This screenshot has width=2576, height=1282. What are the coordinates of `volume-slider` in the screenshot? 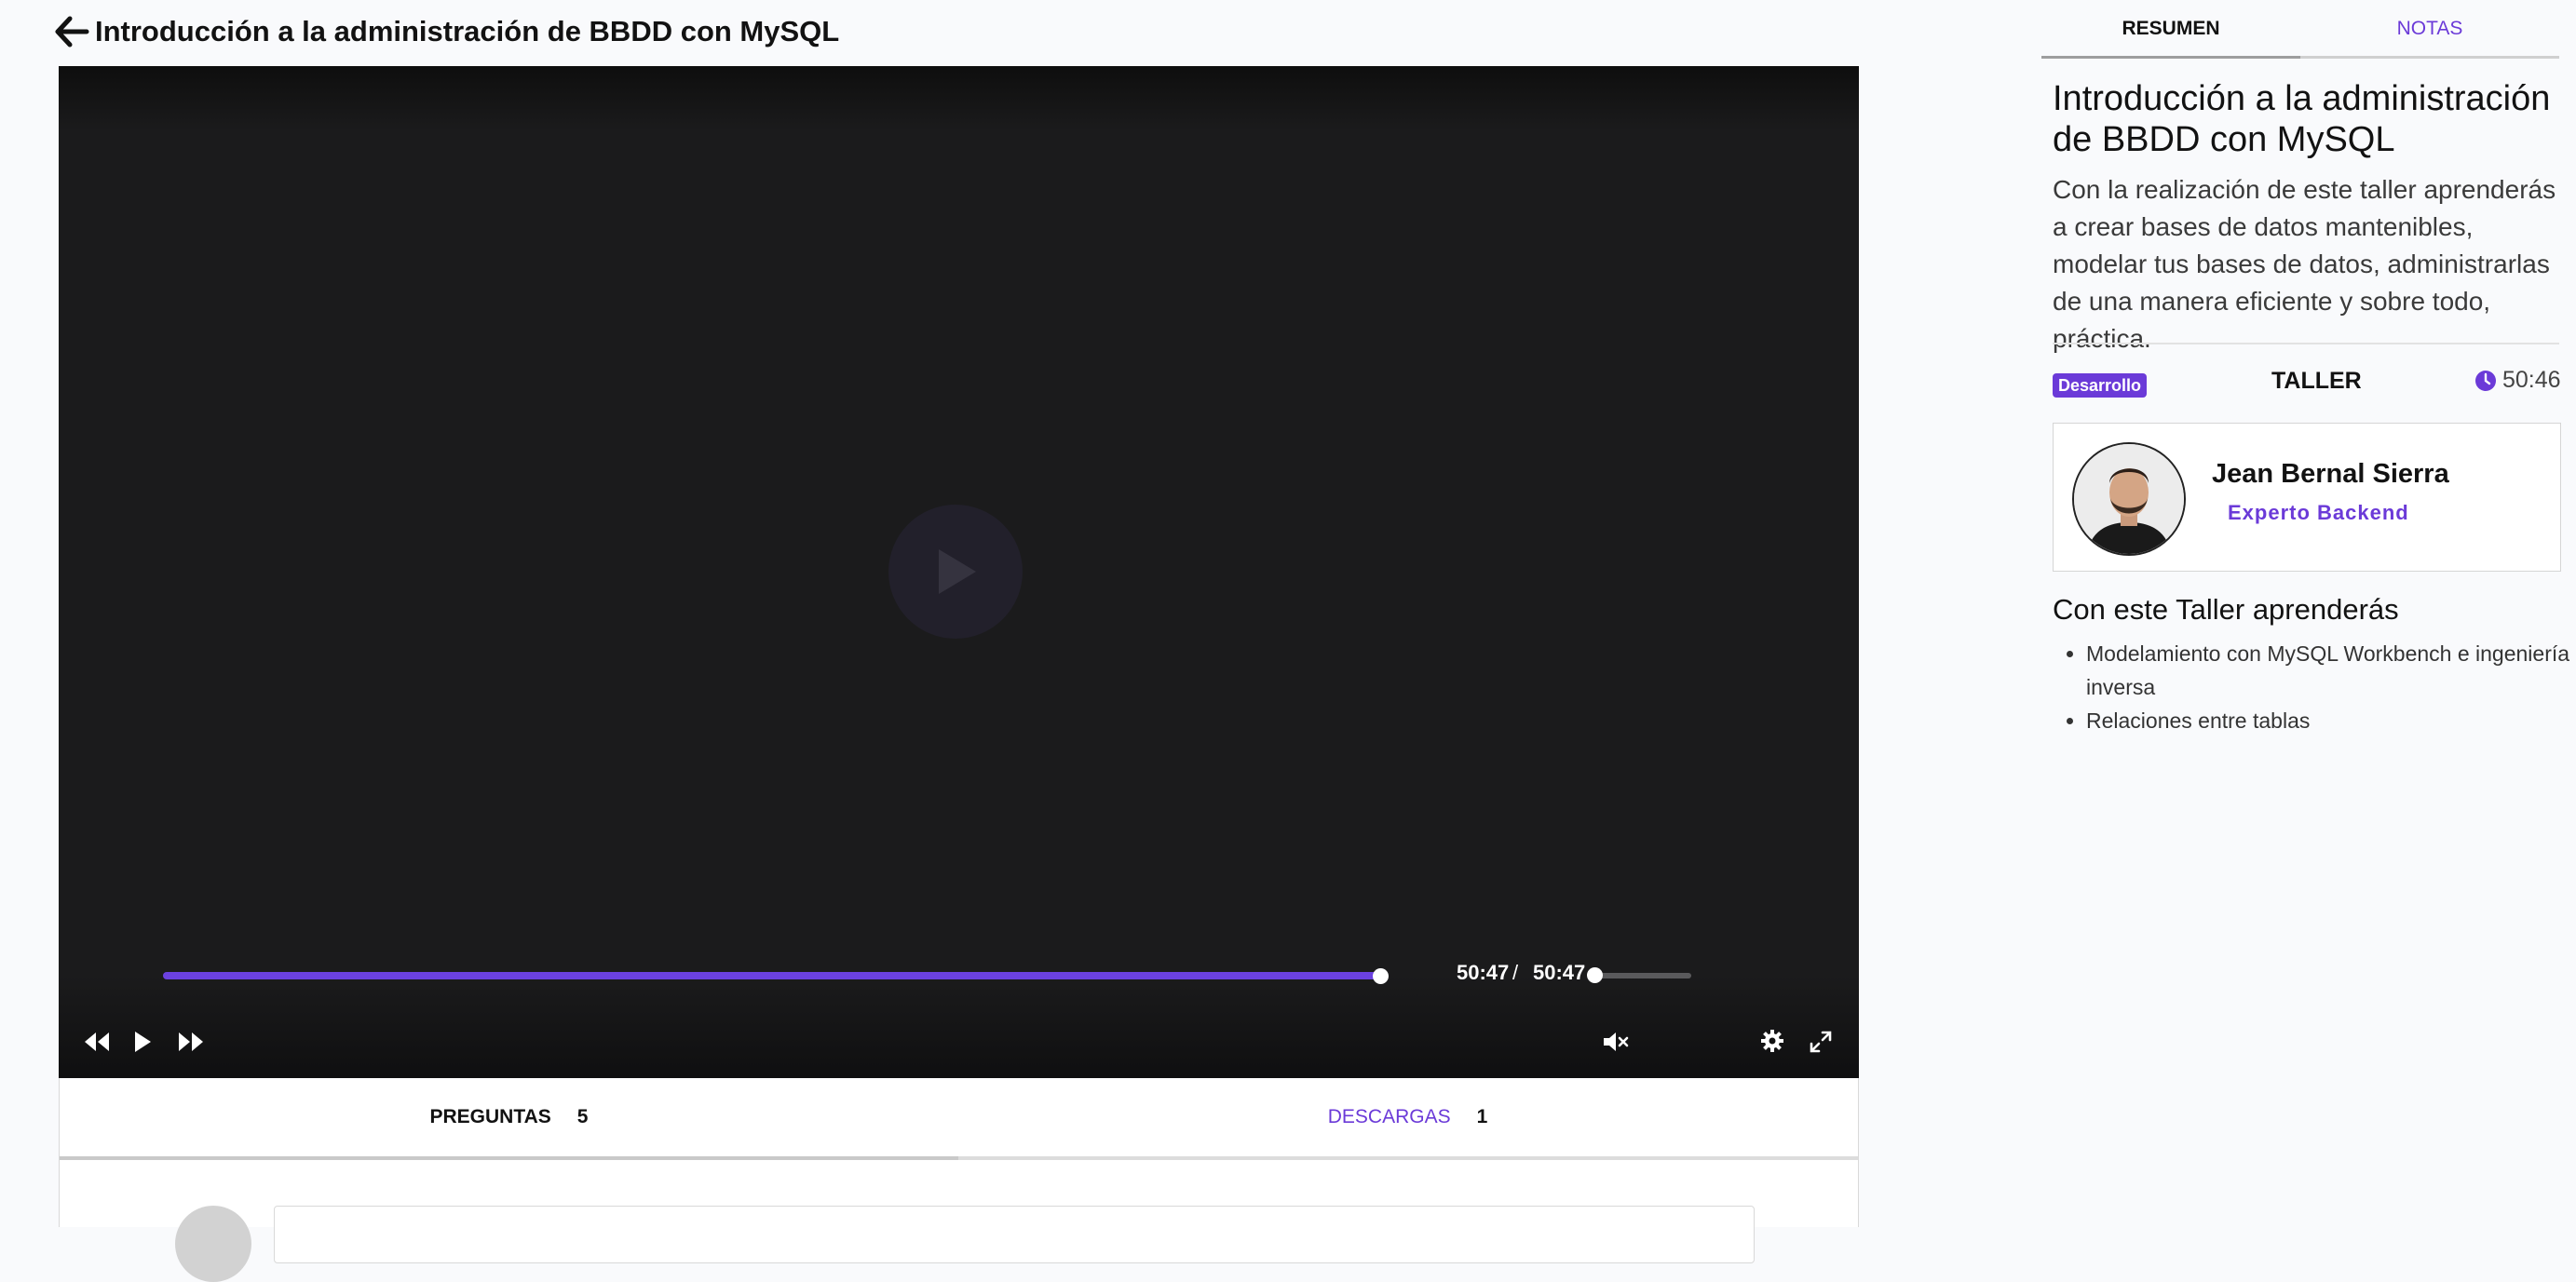 It's located at (1644, 975).